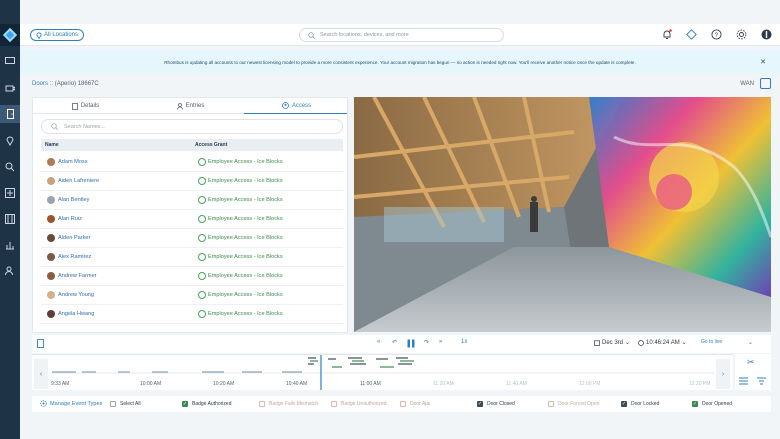  What do you see at coordinates (766, 34) in the screenshot?
I see `user-avatar-icon` at bounding box center [766, 34].